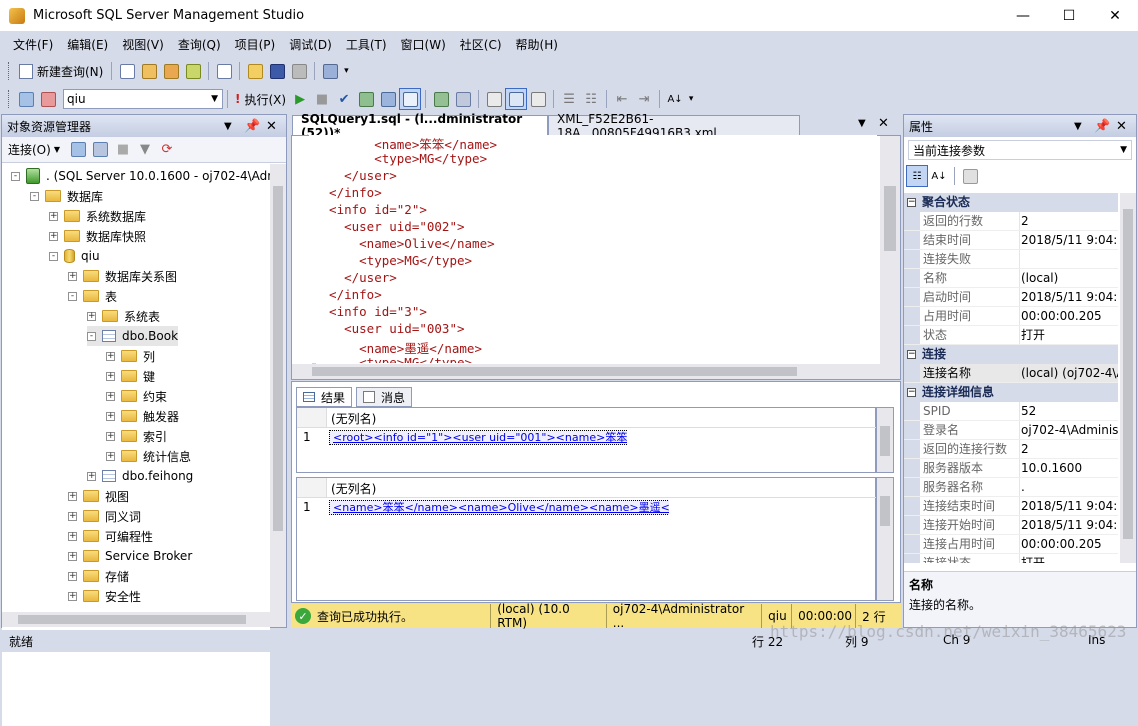 This screenshot has height=726, width=1138. Describe the element at coordinates (79, 150) in the screenshot. I see `connect-server-icon` at that location.